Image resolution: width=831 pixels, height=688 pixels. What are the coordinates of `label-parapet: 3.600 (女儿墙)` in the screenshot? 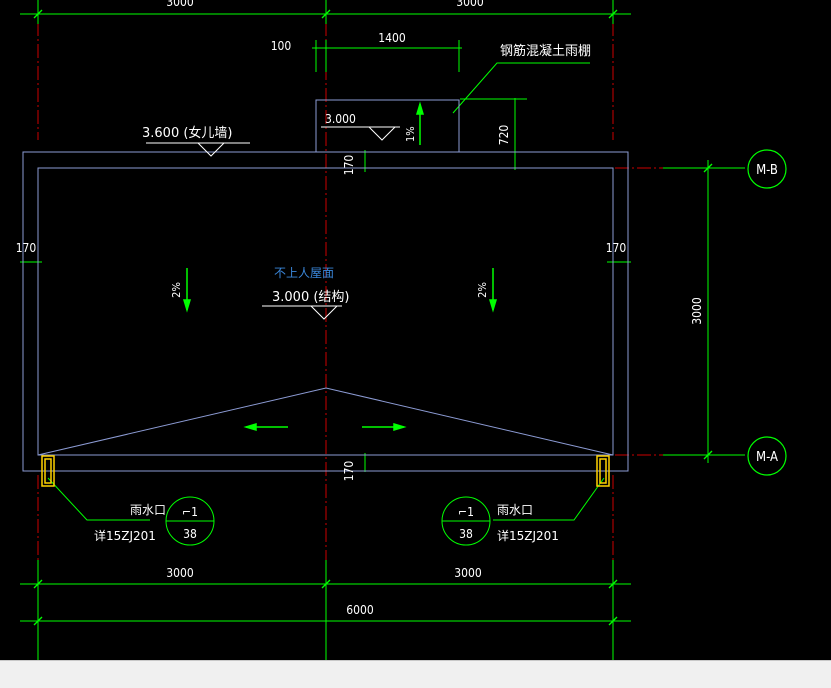 It's located at (187, 133).